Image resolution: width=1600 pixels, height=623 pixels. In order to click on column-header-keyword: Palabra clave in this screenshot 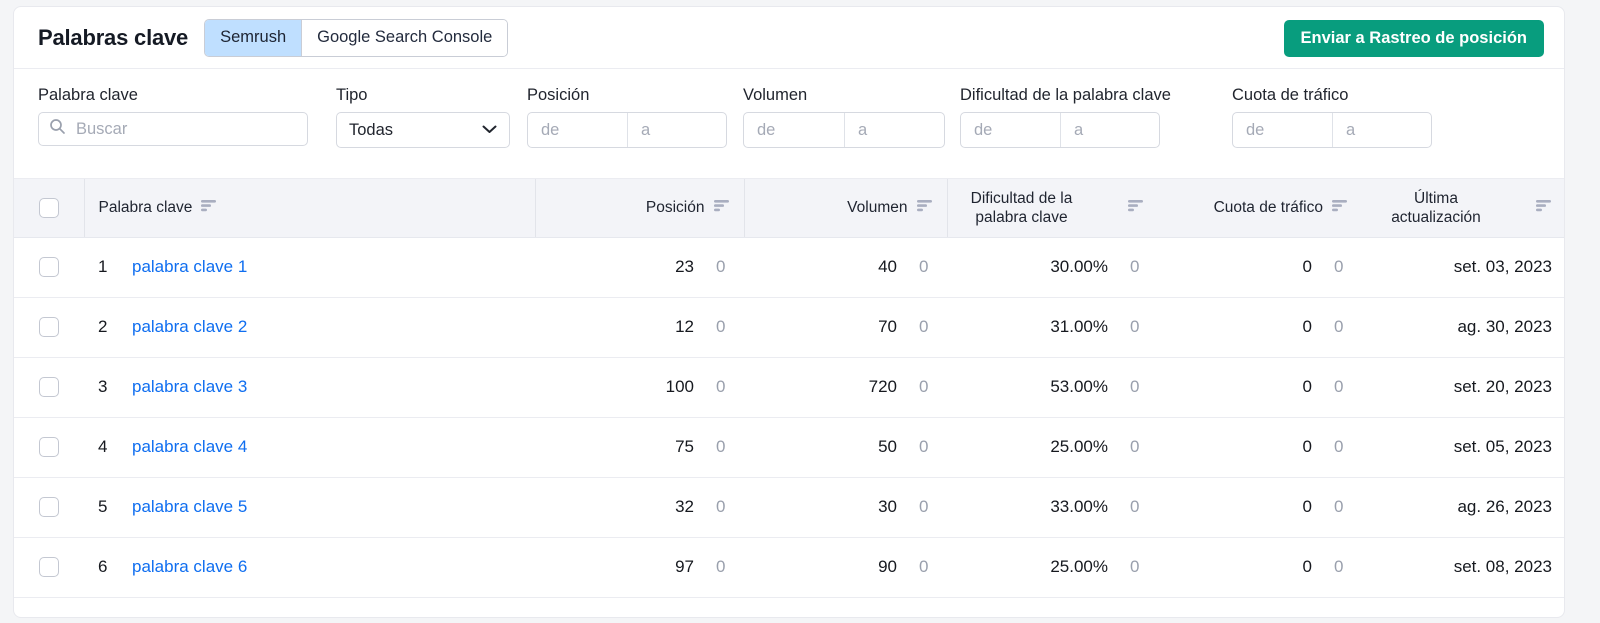, I will do `click(309, 208)`.